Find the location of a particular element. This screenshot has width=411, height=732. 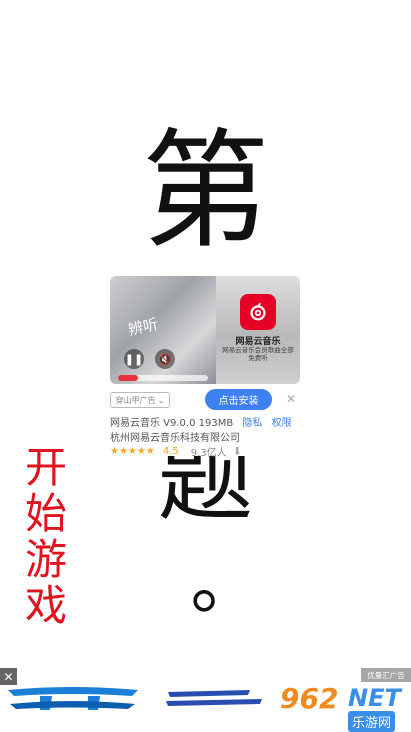

ad-media: 辨听 ❚❚ 🔇 网易云音乐 网易云音乐会员歌曲全部免费听 is located at coordinates (205, 330).